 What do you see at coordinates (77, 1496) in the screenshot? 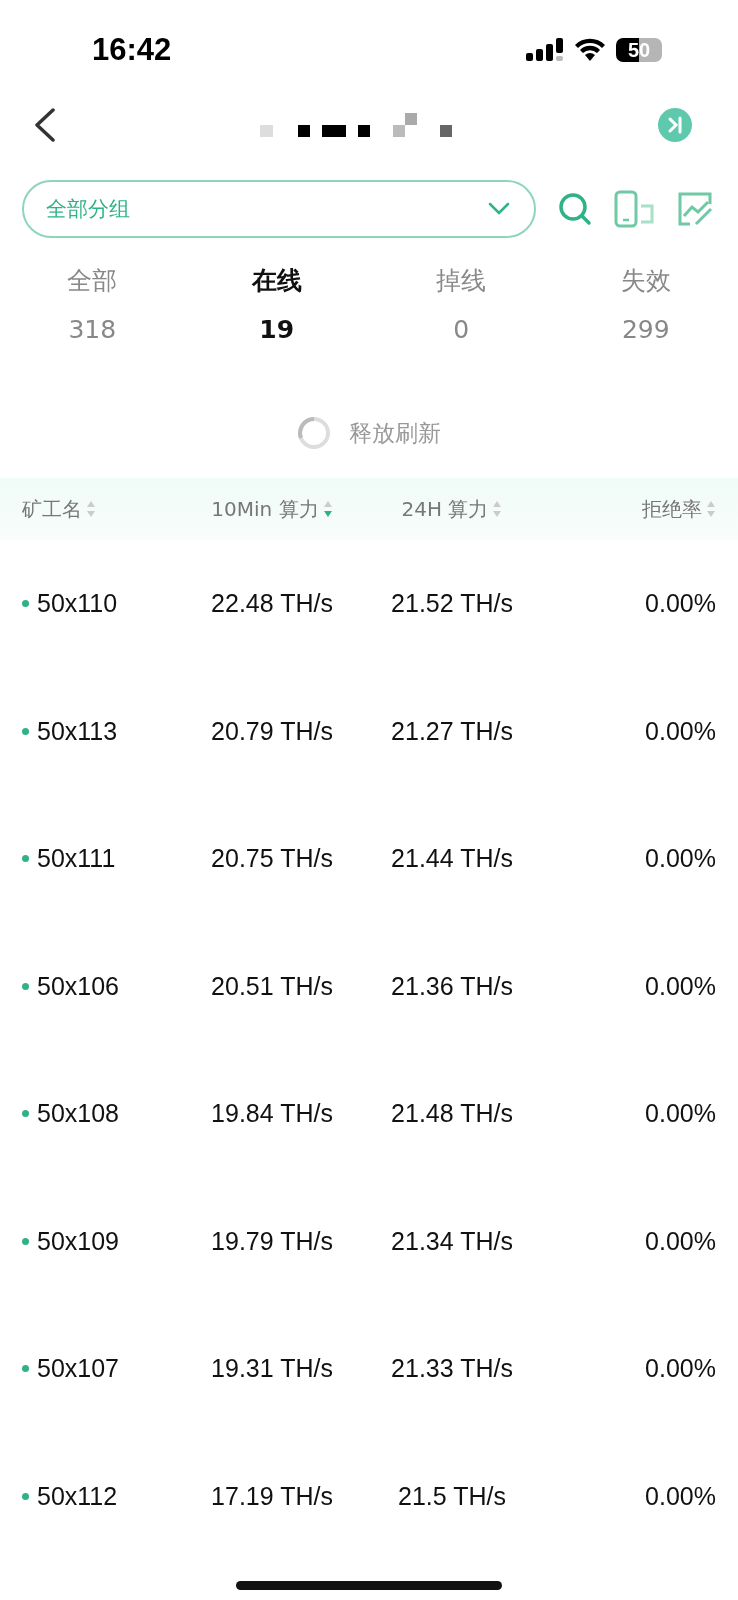
I see `miner-name: 50x112` at bounding box center [77, 1496].